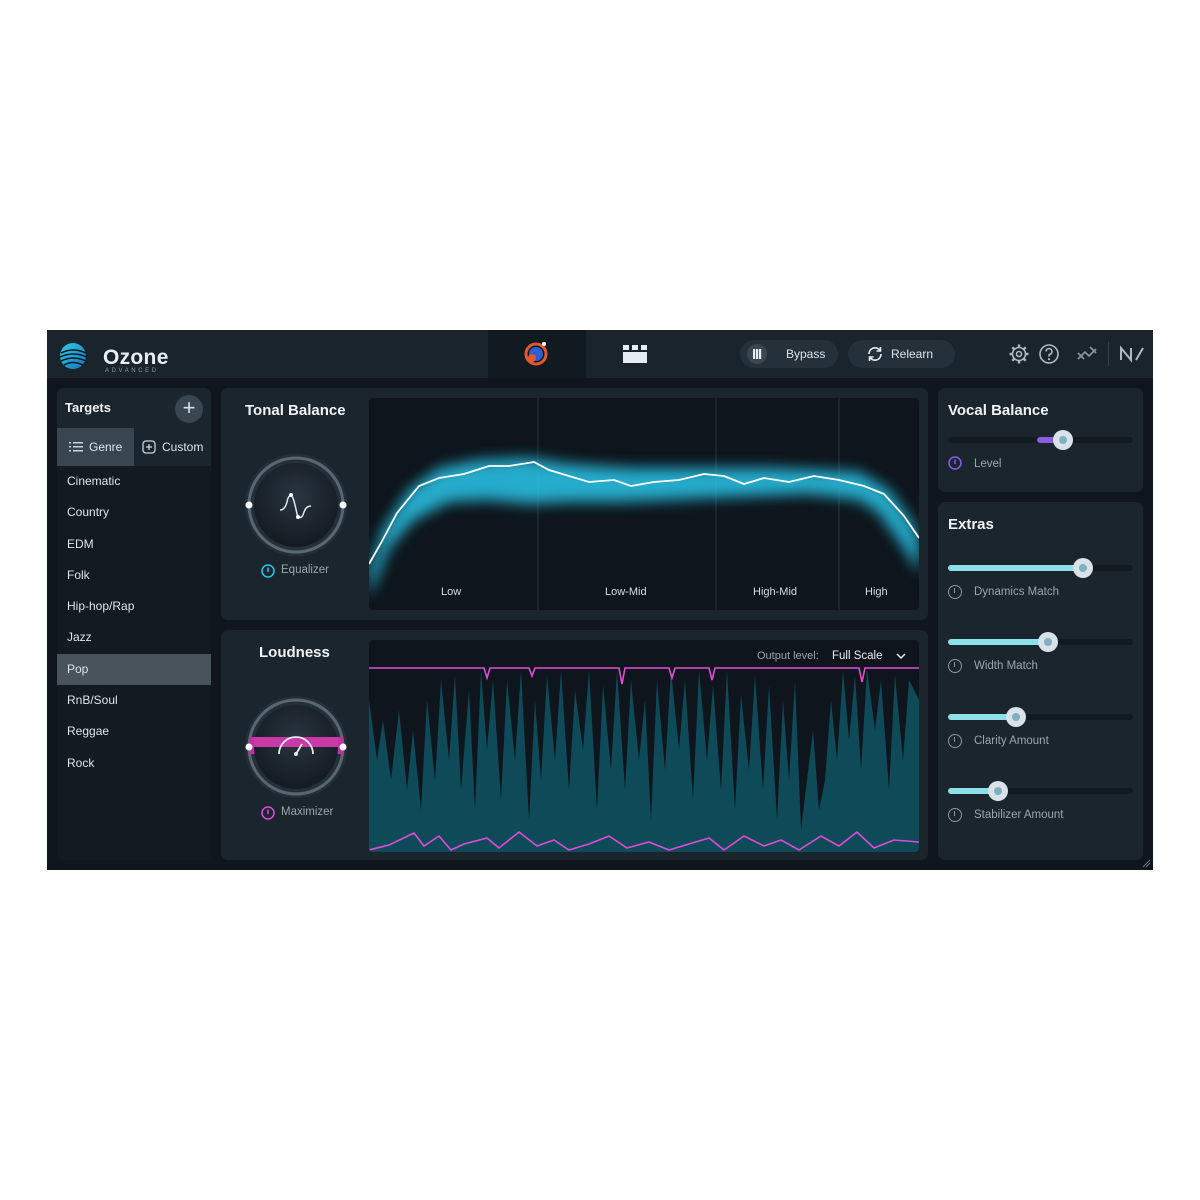 The image size is (1200, 1200). What do you see at coordinates (757, 354) in the screenshot?
I see `bypass-icon` at bounding box center [757, 354].